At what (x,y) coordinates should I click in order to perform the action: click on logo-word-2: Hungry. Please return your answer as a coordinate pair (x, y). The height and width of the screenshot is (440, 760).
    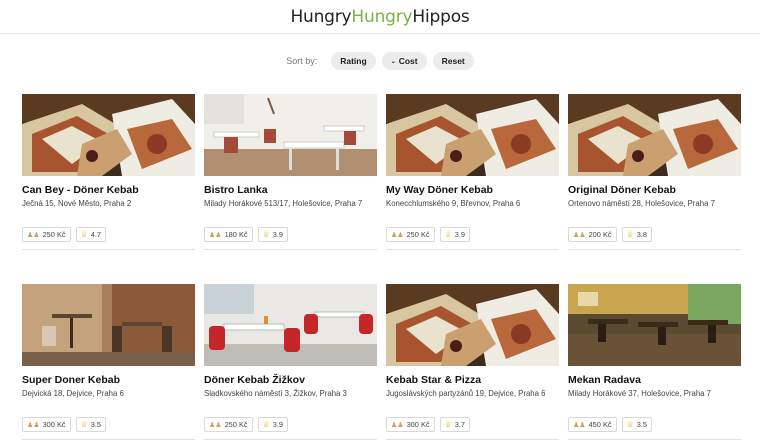
    Looking at the image, I should click on (382, 16).